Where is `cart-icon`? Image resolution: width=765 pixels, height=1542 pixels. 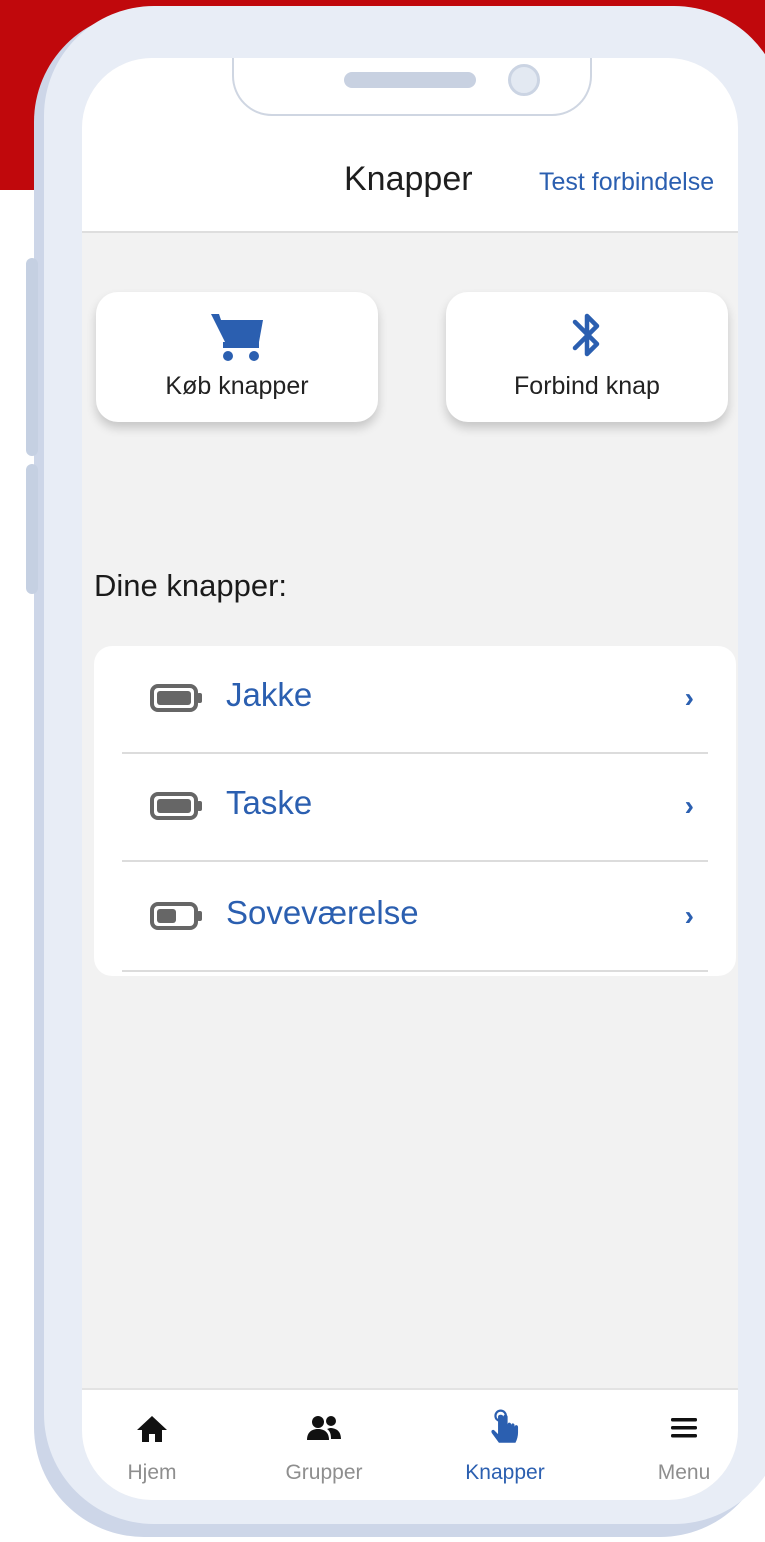
cart-icon is located at coordinates (237, 337).